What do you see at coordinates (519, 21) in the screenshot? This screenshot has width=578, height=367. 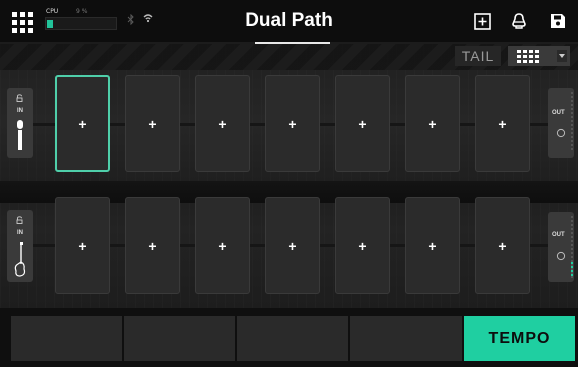 I see `tuner-icon` at bounding box center [519, 21].